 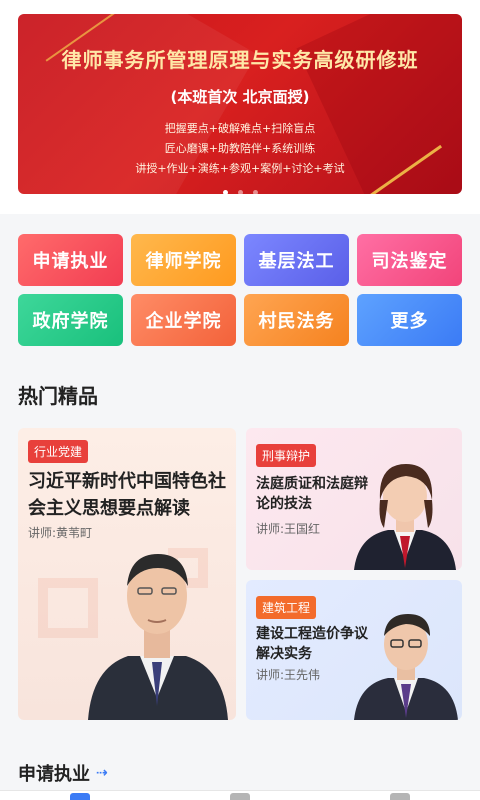 What do you see at coordinates (240, 60) in the screenshot?
I see `banner-title: 律师事务所管理原理与实务高级研修班` at bounding box center [240, 60].